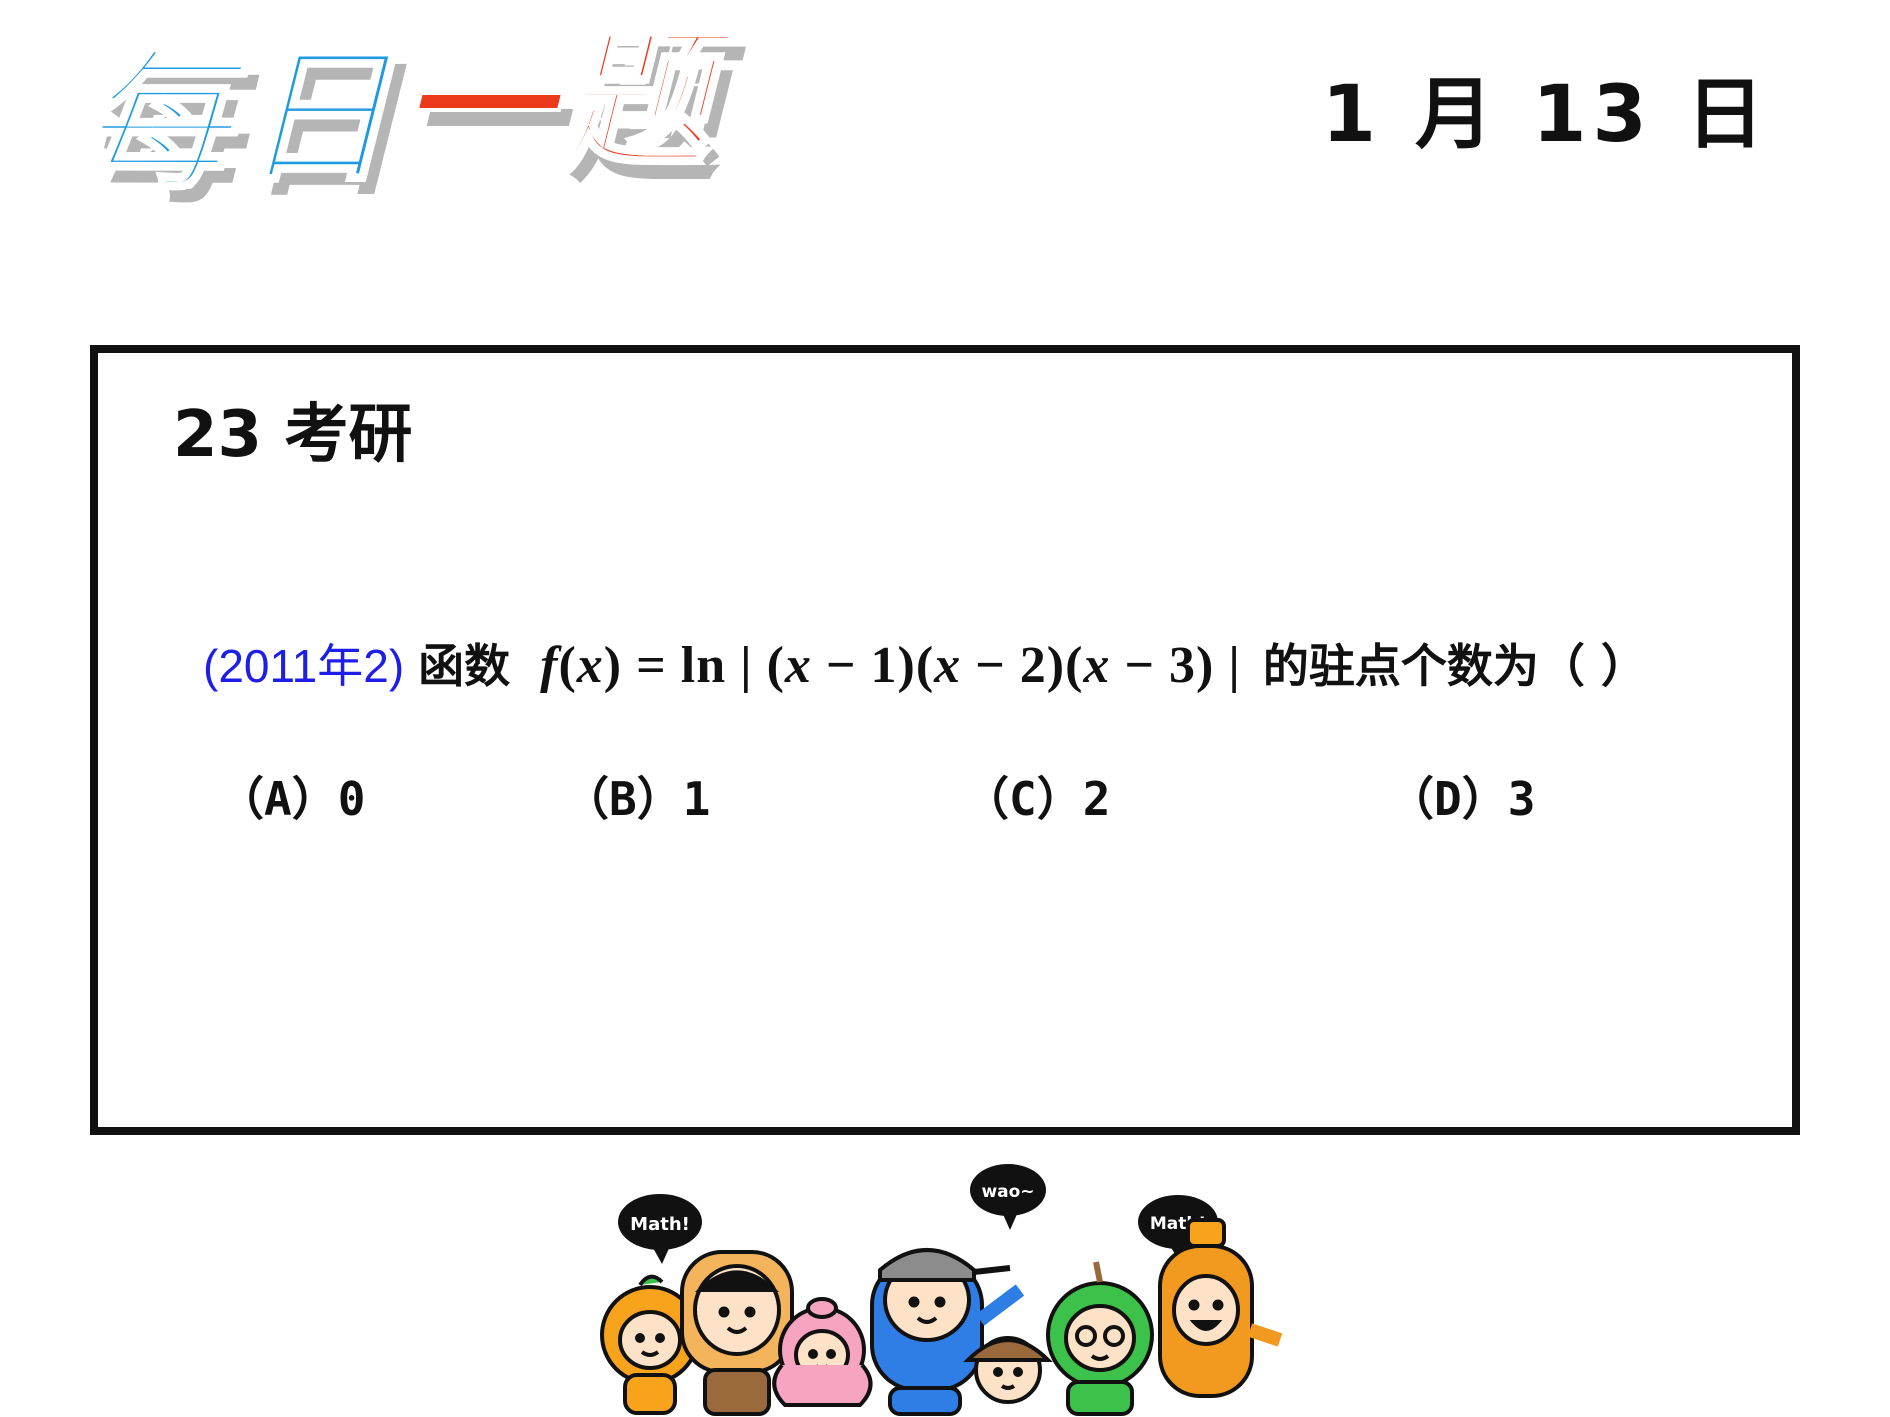 The height and width of the screenshot is (1417, 1890). I want to click on question-formula: f(x) = ln | (x − 1)(x − 2)(x − 3) |, so click(890, 666).